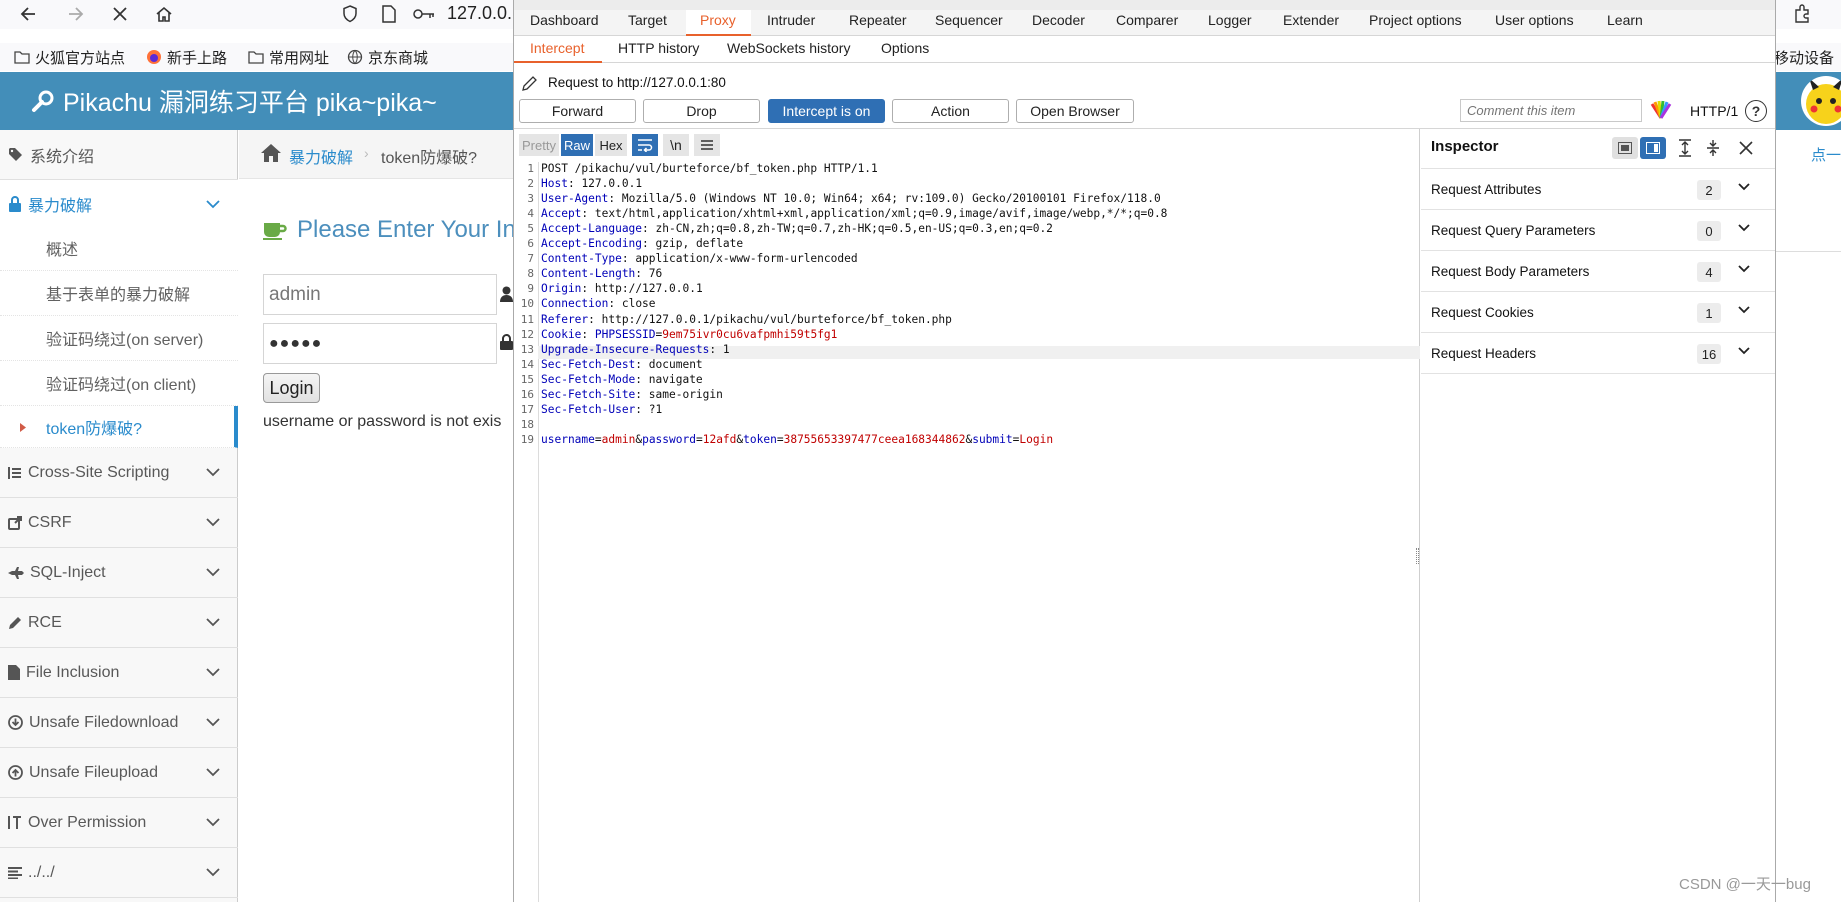 The width and height of the screenshot is (1841, 902). Describe the element at coordinates (119, 773) in the screenshot. I see `sidebar-item-fileupload: Unsafe Fileupload` at that location.